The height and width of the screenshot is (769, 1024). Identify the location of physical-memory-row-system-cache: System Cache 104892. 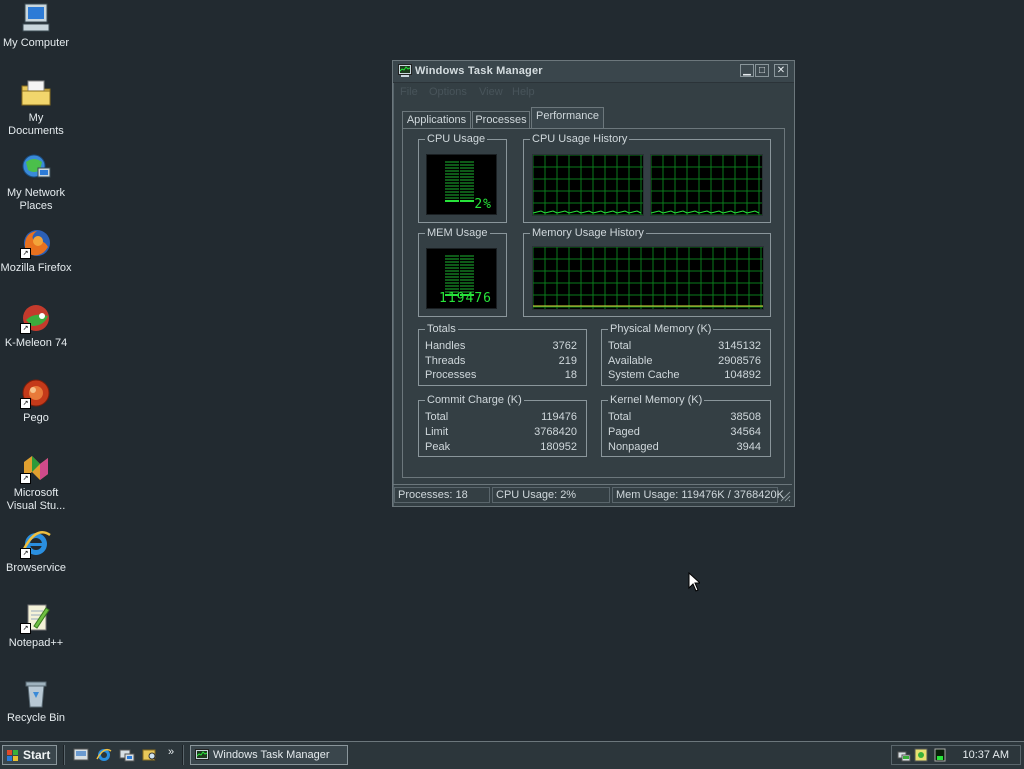
(684, 376).